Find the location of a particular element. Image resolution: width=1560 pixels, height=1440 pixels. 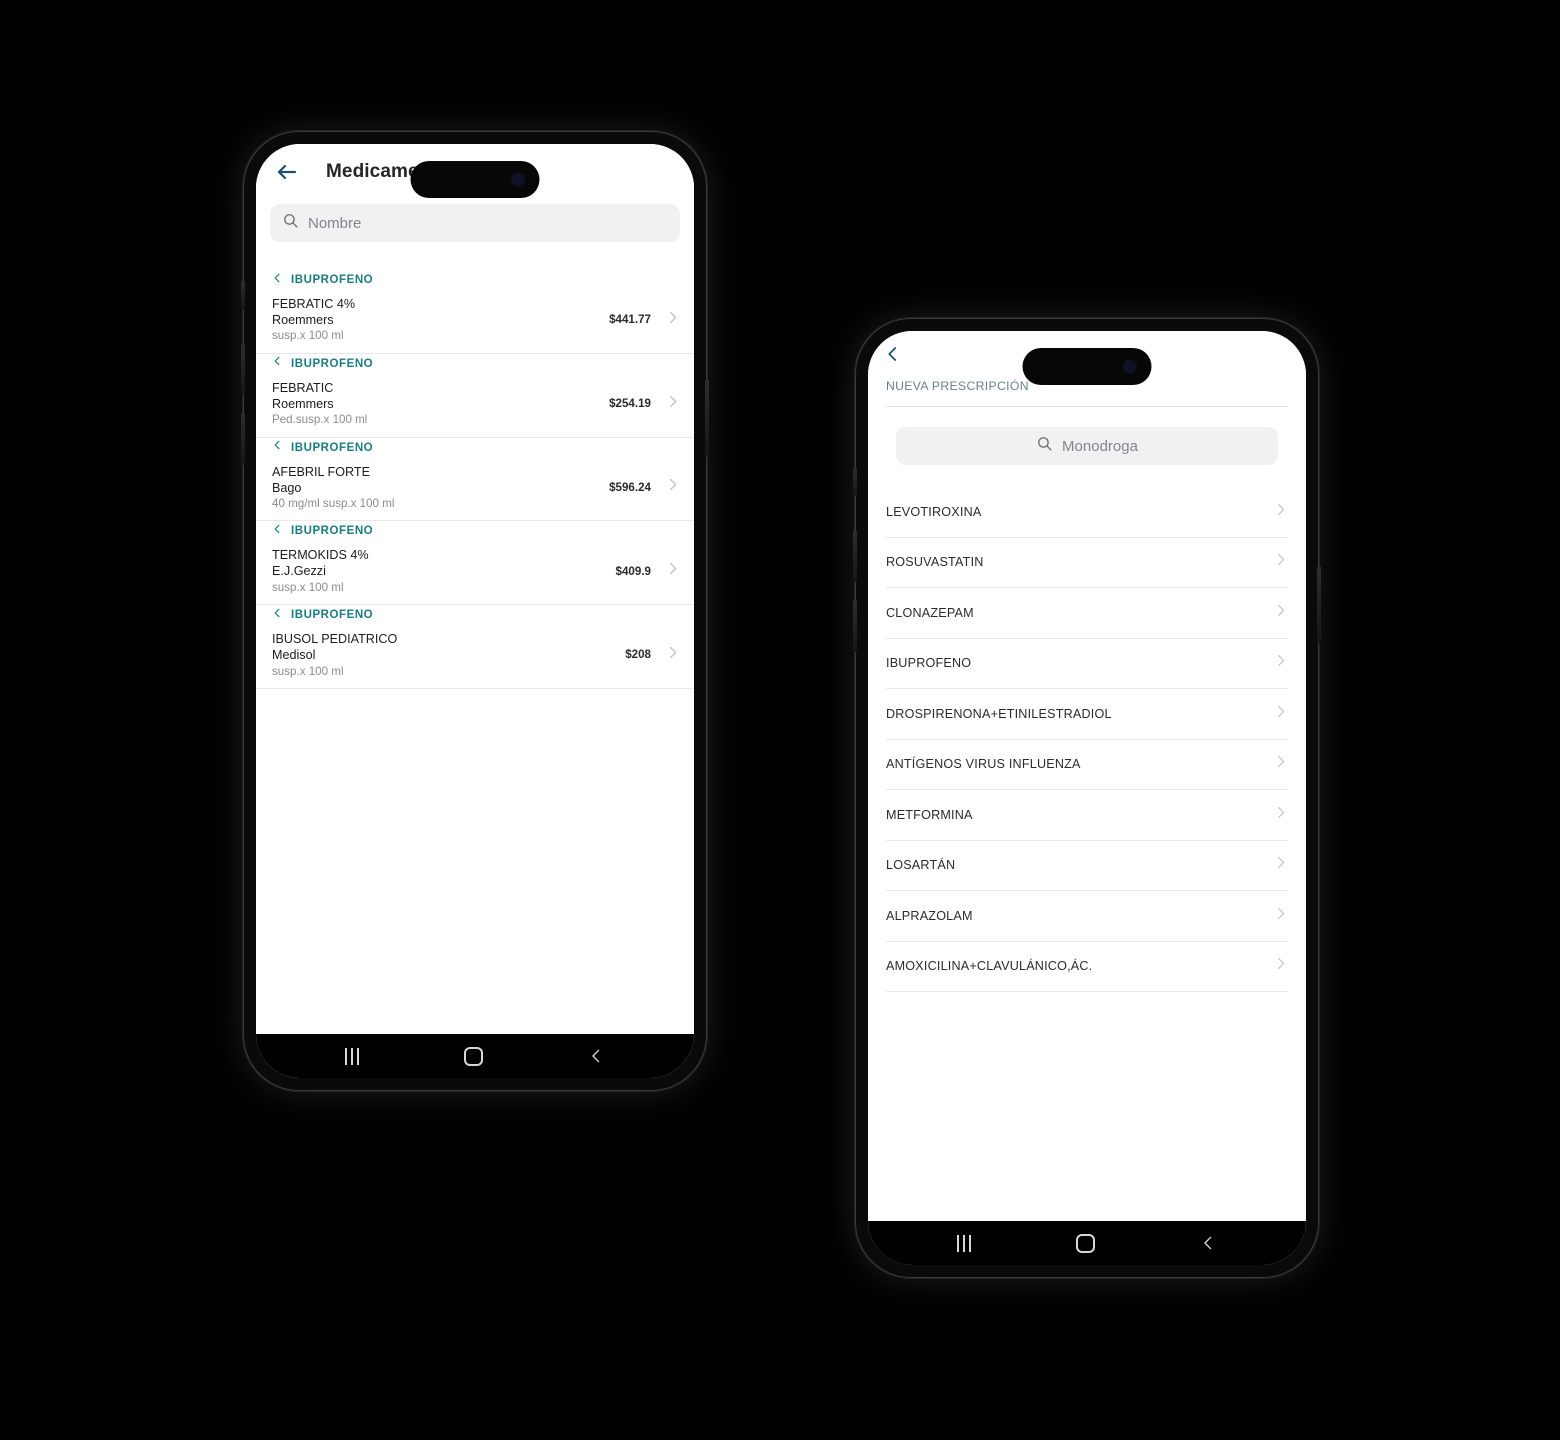

monodroga-name: DROSPIRENONA+ETINILESTRADIOL is located at coordinates (999, 713).